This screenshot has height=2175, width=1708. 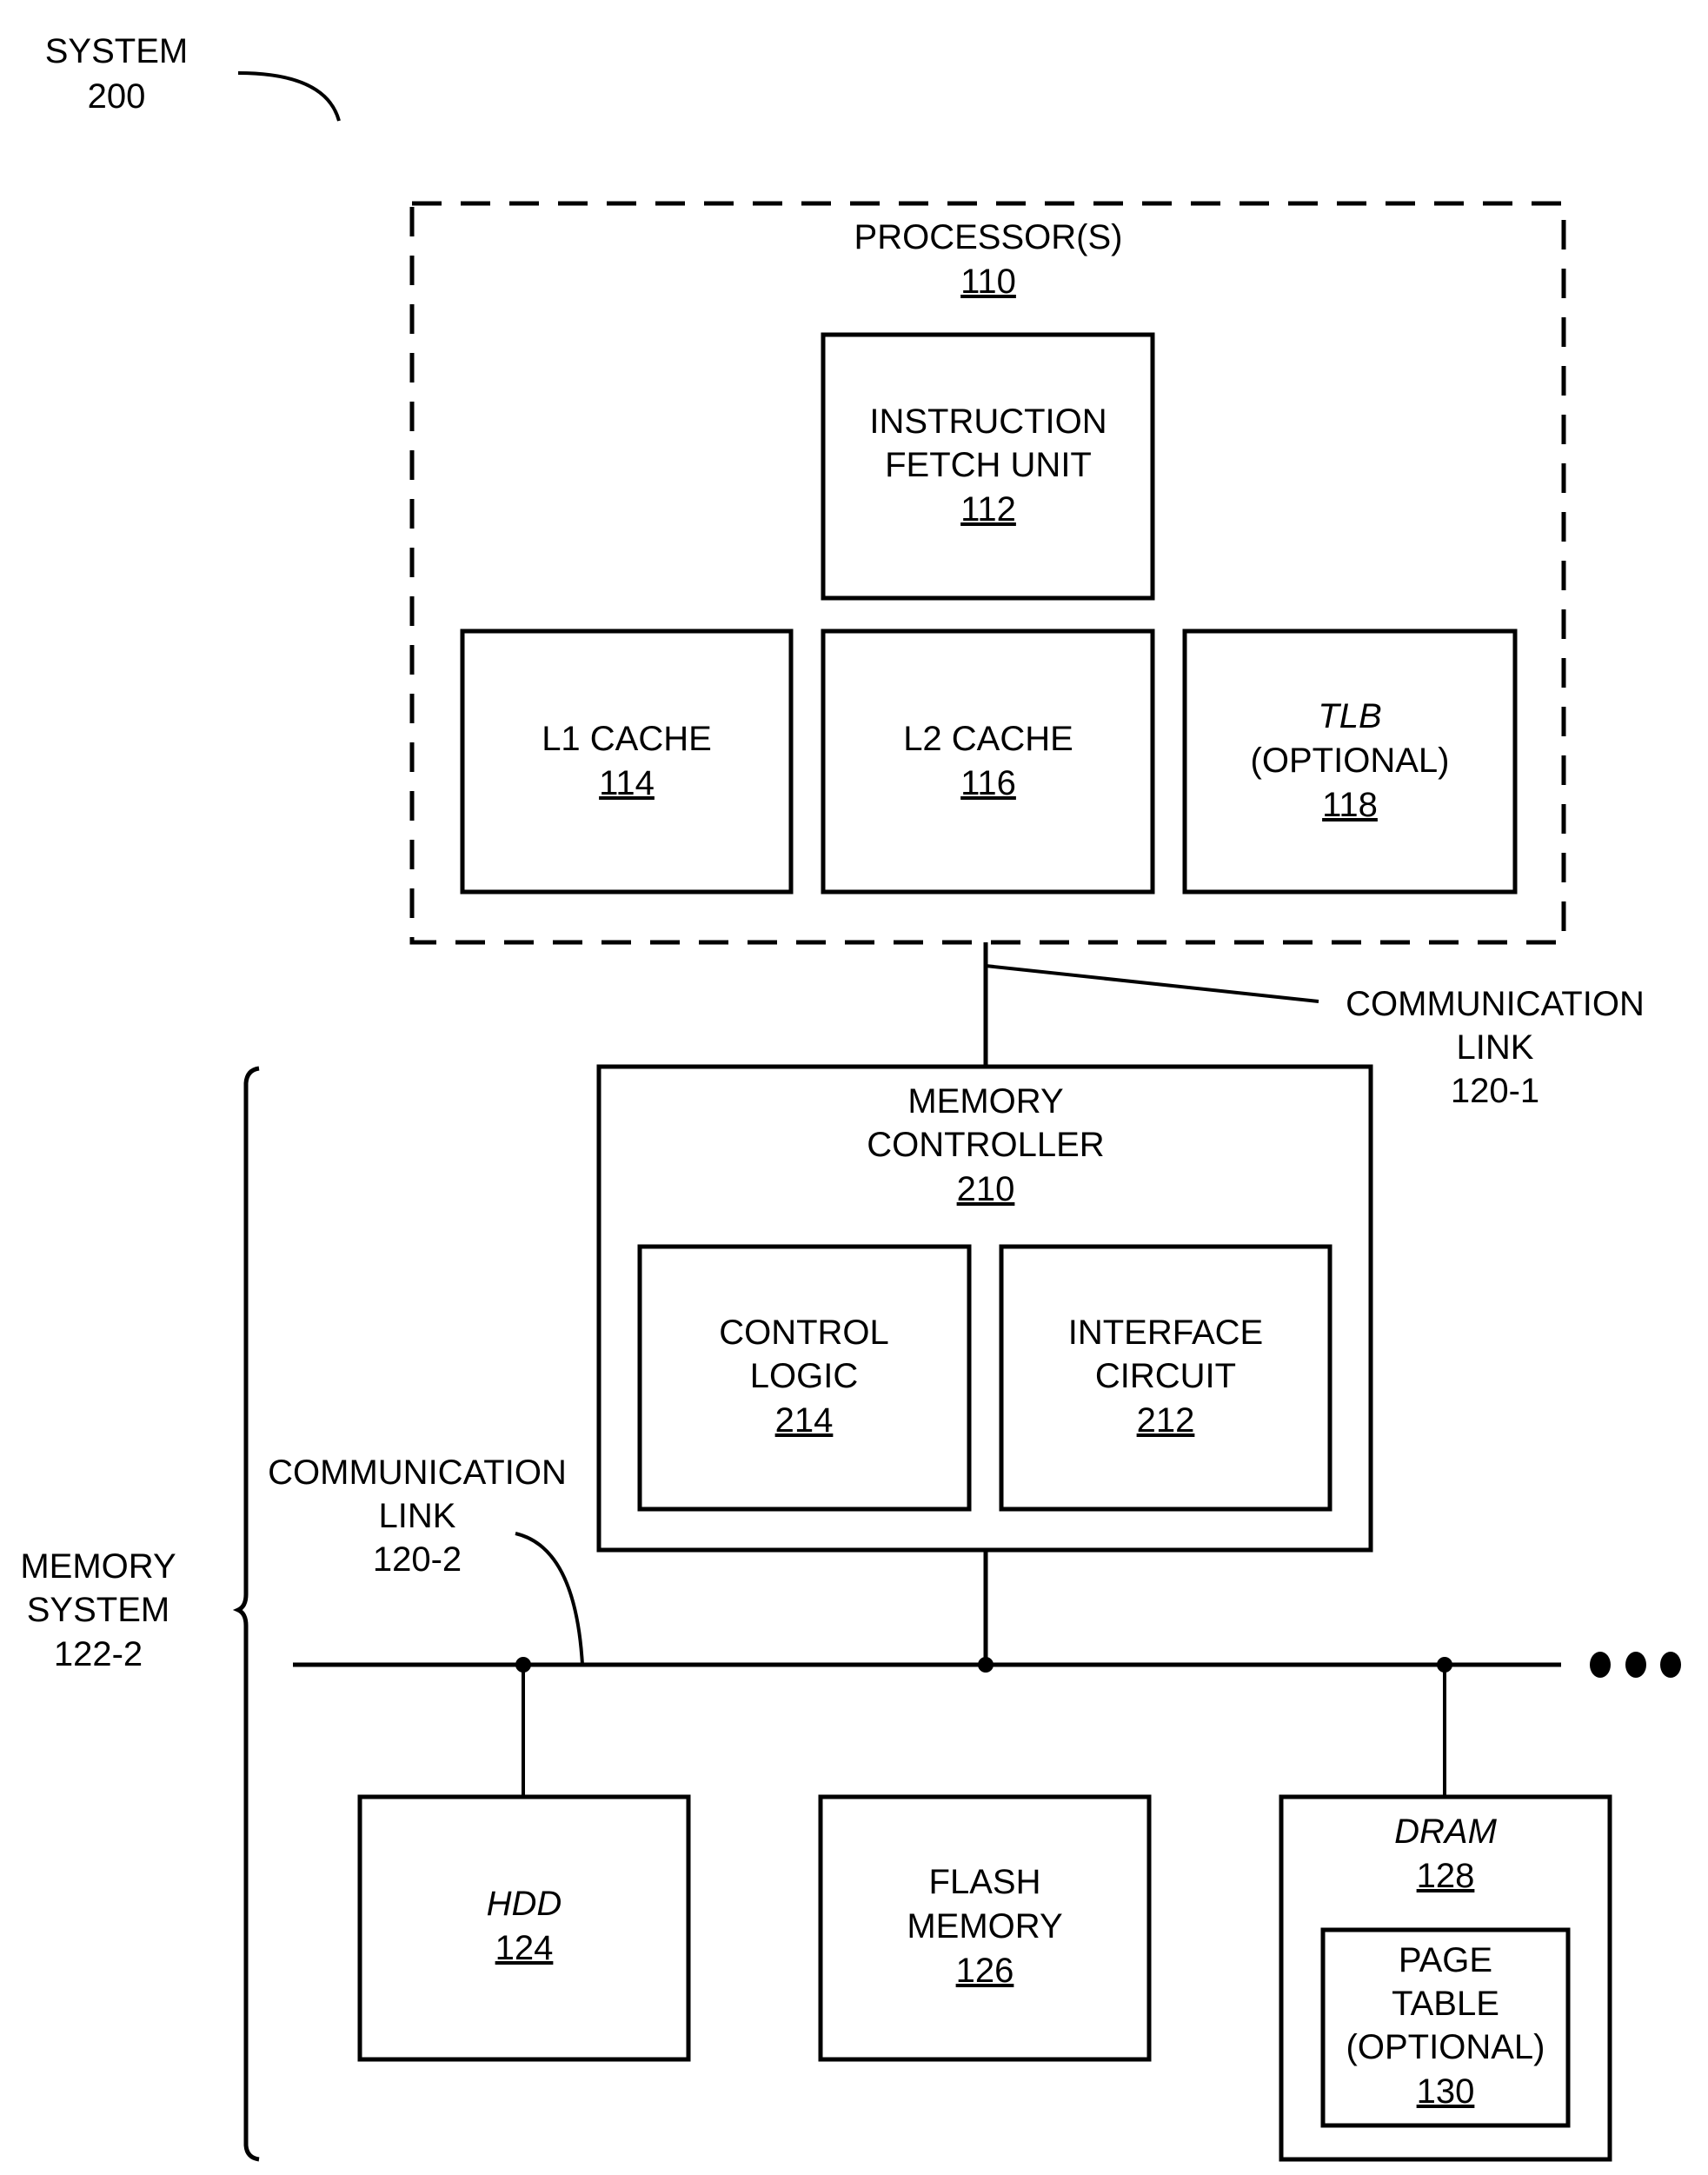 What do you see at coordinates (117, 97) in the screenshot?
I see `system-label-ref: 200` at bounding box center [117, 97].